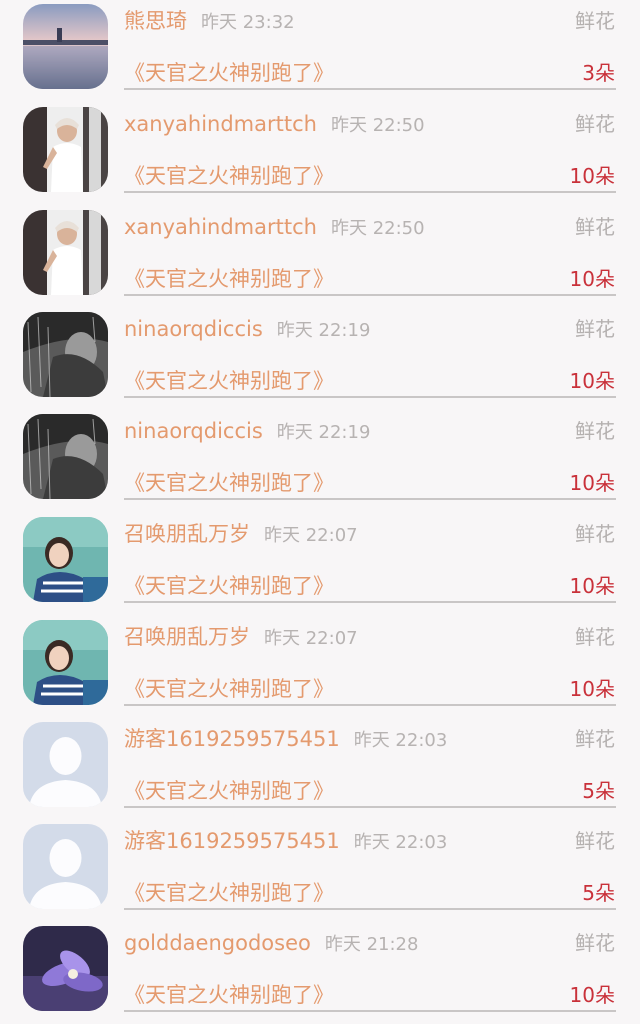 The image size is (640, 1024). What do you see at coordinates (248, 22) in the screenshot?
I see `gift-time: 昨天 23:32` at bounding box center [248, 22].